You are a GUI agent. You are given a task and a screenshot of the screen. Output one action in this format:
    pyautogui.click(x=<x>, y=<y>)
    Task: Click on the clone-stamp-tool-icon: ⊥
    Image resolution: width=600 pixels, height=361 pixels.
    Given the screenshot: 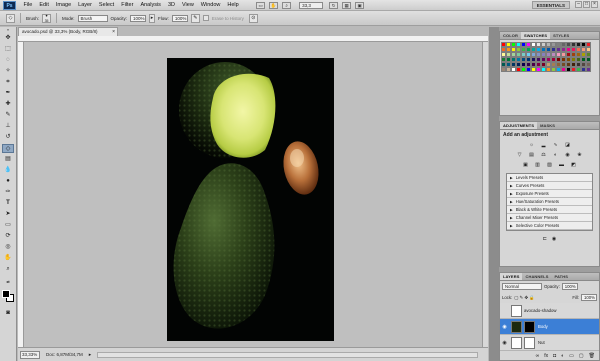 What is the action you would take?
    pyautogui.click(x=8, y=126)
    